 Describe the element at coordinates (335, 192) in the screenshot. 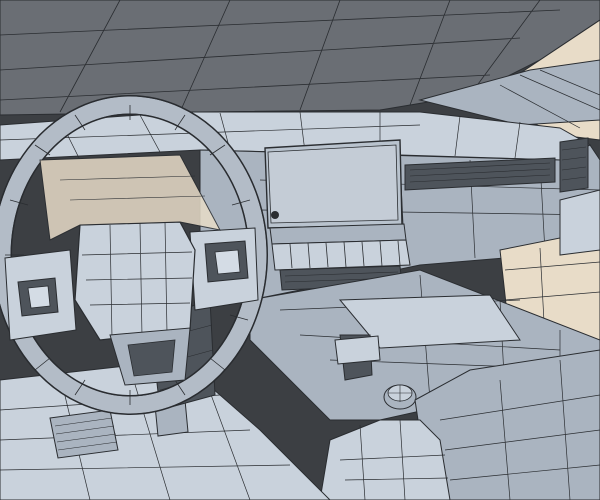

I see `infotainment-screen` at that location.